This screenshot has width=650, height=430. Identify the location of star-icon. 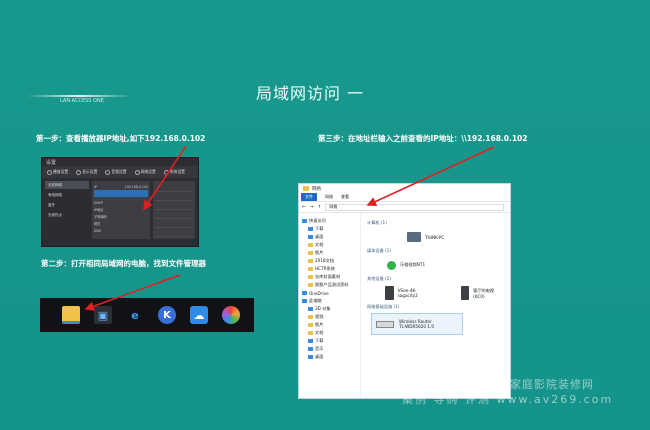
(304, 221).